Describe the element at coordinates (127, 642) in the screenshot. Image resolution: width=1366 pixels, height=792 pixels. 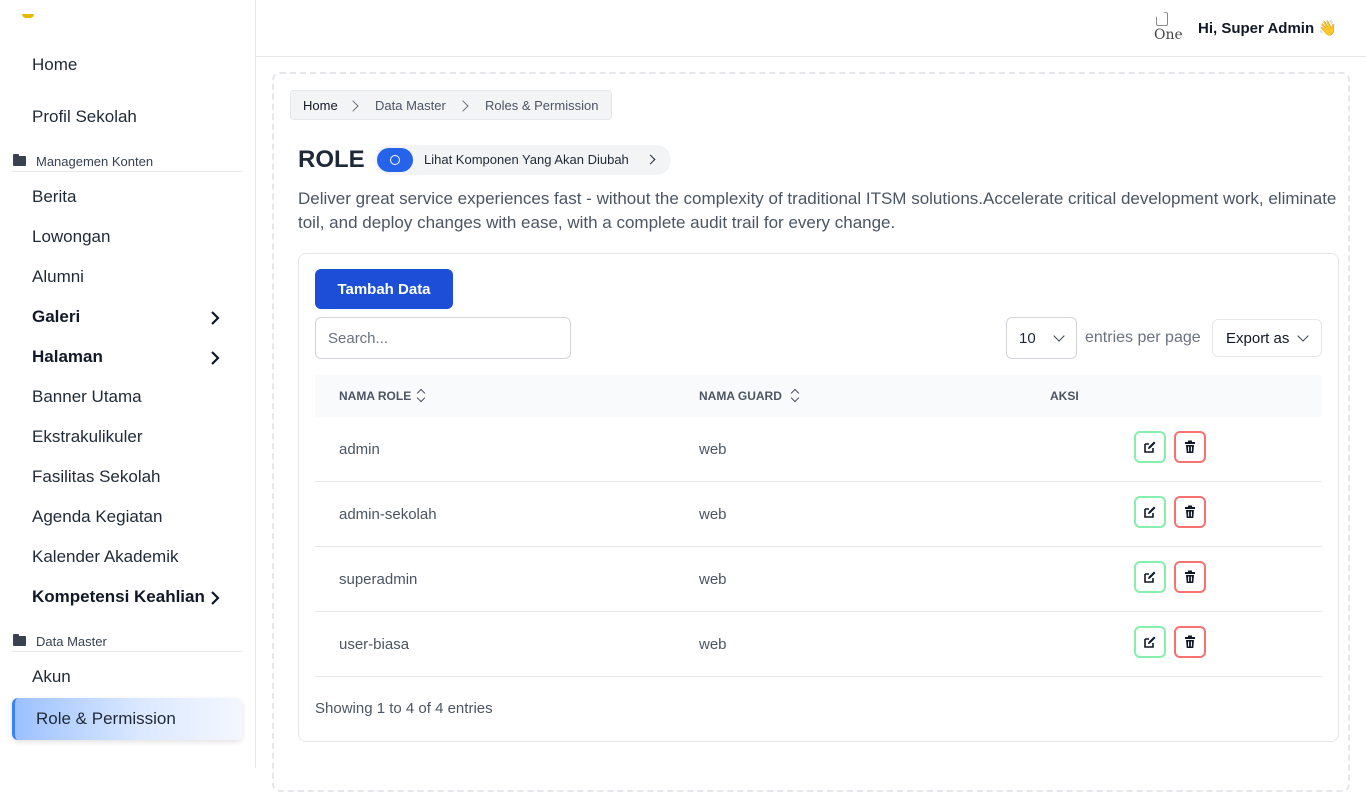
I see `section-data-master: Data Master` at that location.